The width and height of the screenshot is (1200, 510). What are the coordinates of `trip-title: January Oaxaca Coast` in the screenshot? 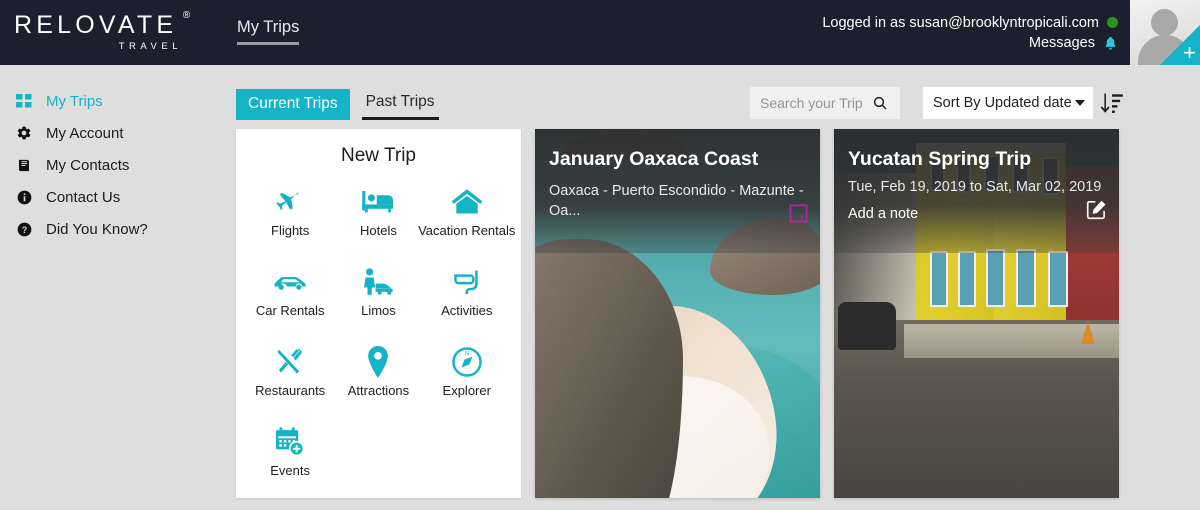 It's located at (654, 159).